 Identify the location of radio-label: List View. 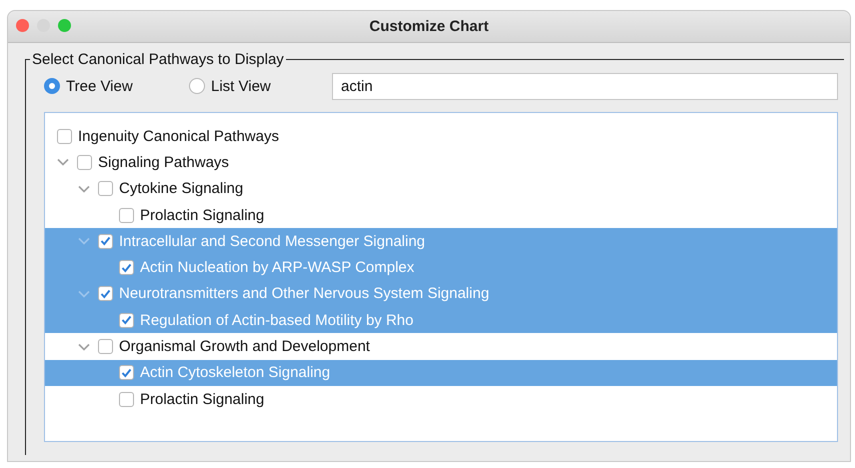
(241, 86).